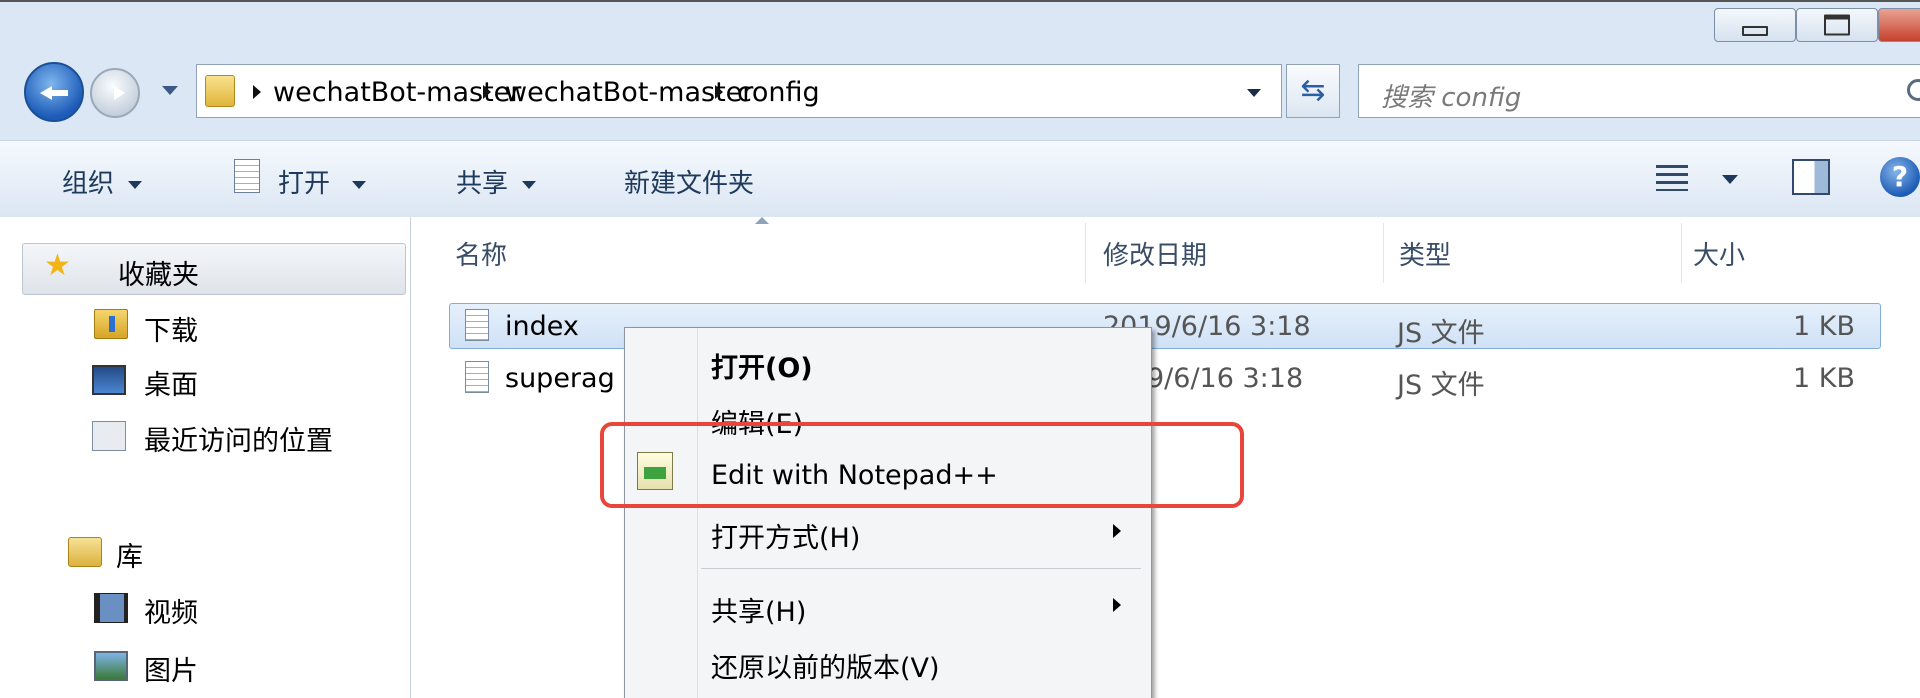  Describe the element at coordinates (1719, 253) in the screenshot. I see `column-header-size: 大小` at that location.